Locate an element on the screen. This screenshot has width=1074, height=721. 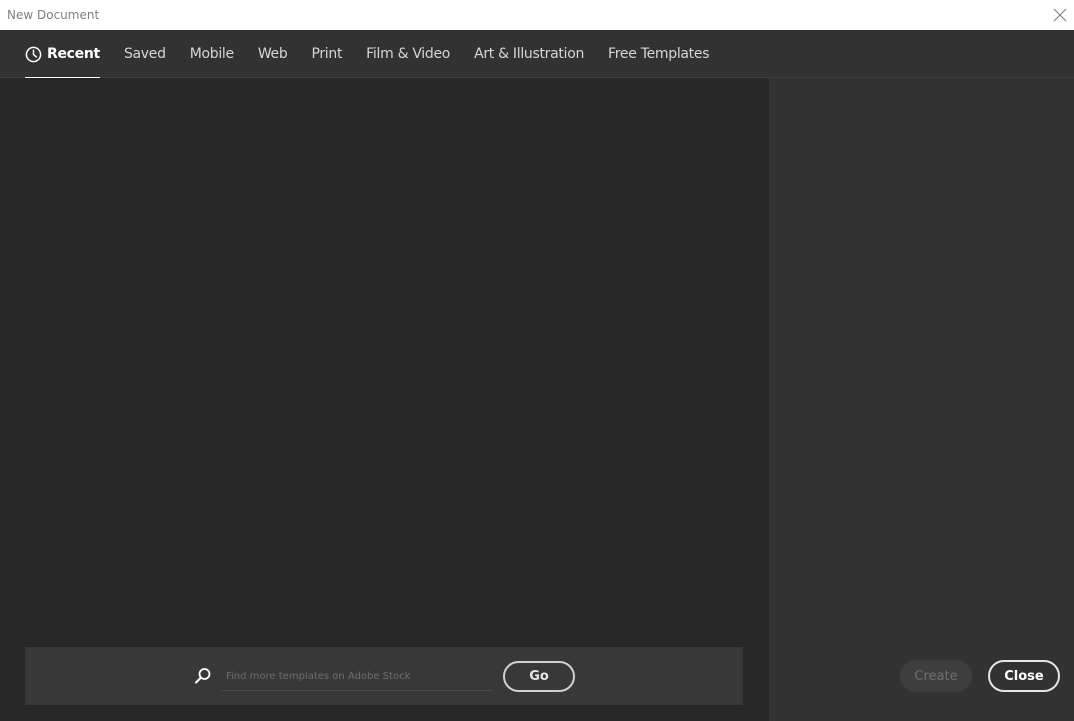
tab-film-video: Film & Video is located at coordinates (408, 54).